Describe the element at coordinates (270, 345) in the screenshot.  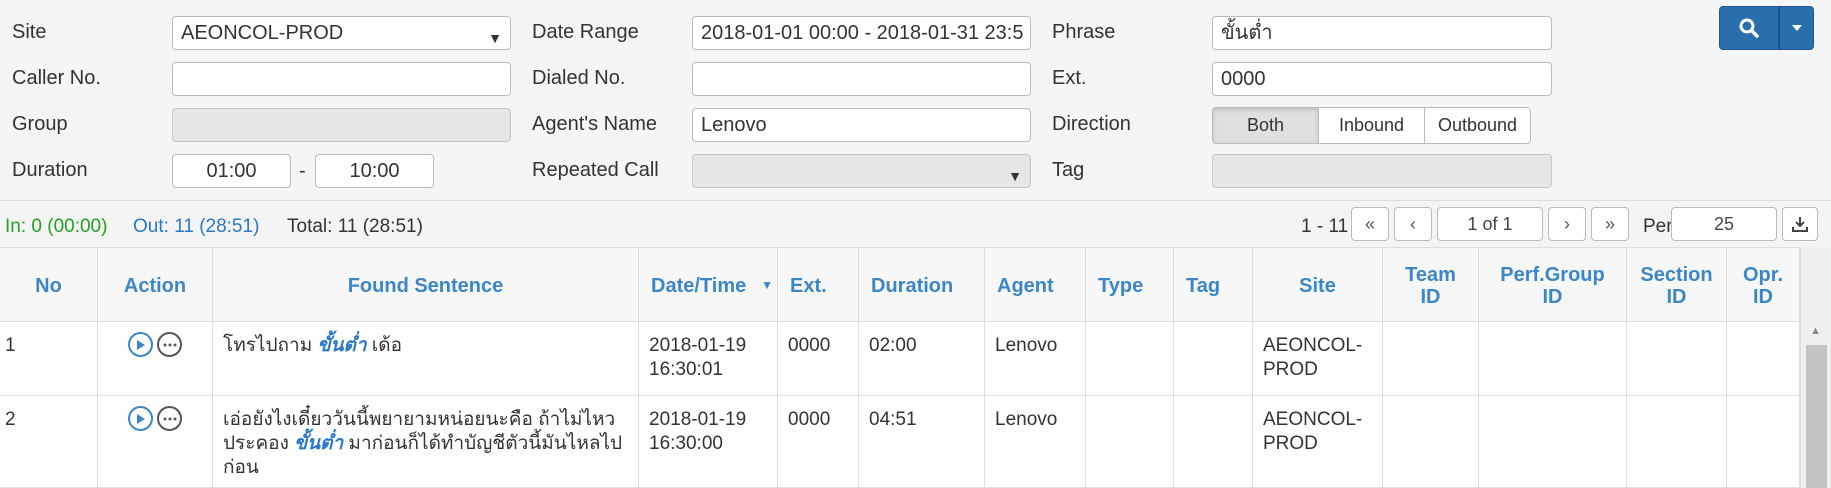
I see `sentence-text: โทรไปถาม` at that location.